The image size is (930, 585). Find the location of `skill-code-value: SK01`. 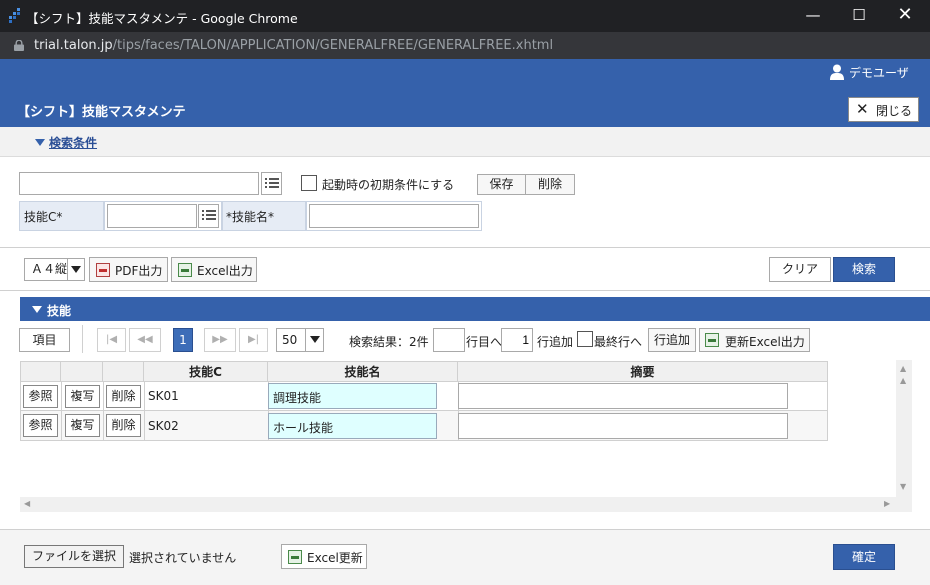

skill-code-value: SK01 is located at coordinates (163, 396).